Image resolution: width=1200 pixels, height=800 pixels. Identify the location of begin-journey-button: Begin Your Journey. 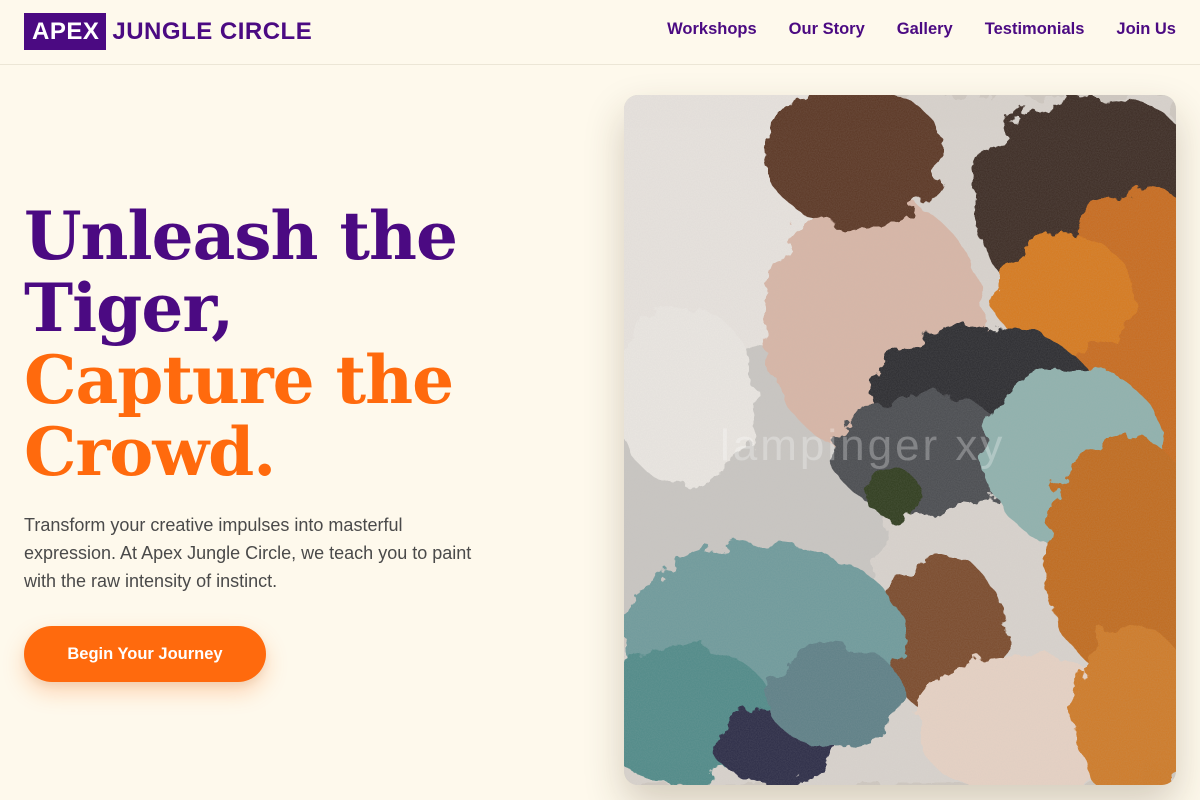
(145, 654).